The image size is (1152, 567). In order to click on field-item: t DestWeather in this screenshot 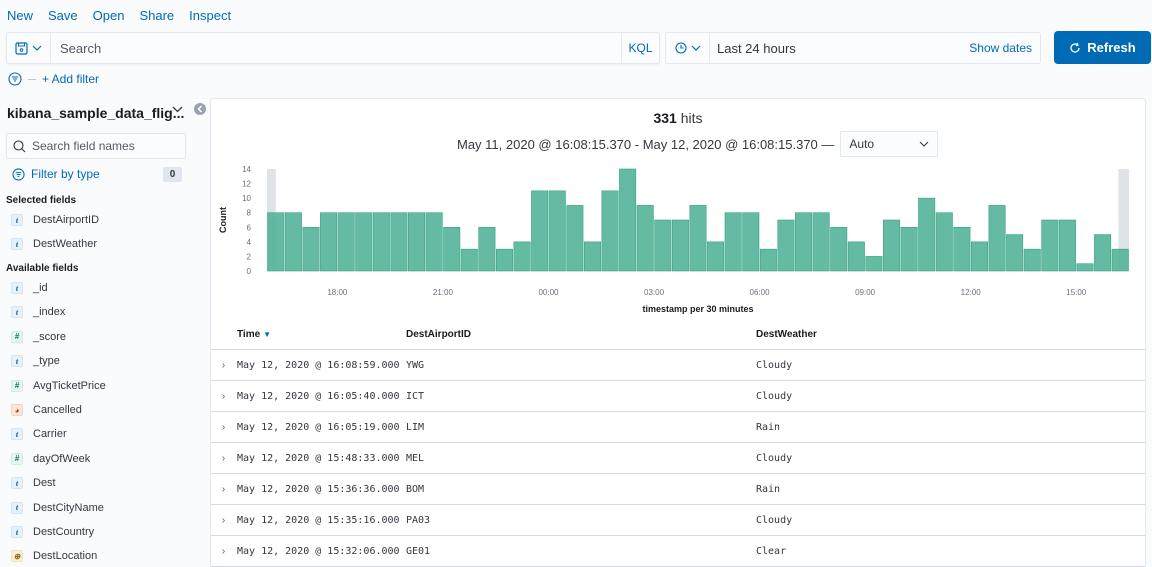, I will do `click(54, 244)`.